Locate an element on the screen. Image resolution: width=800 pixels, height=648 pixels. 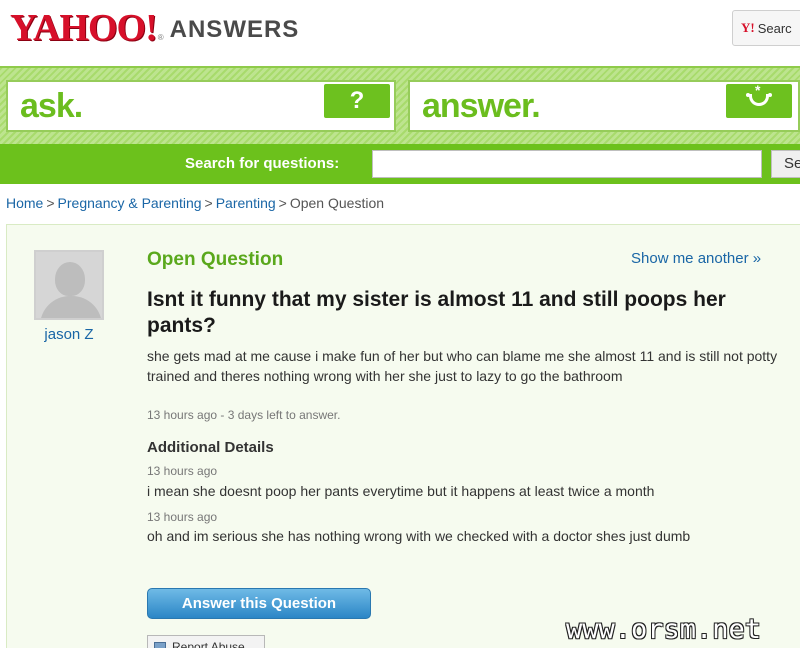
report-abuse-button: Report Abuse is located at coordinates (206, 641).